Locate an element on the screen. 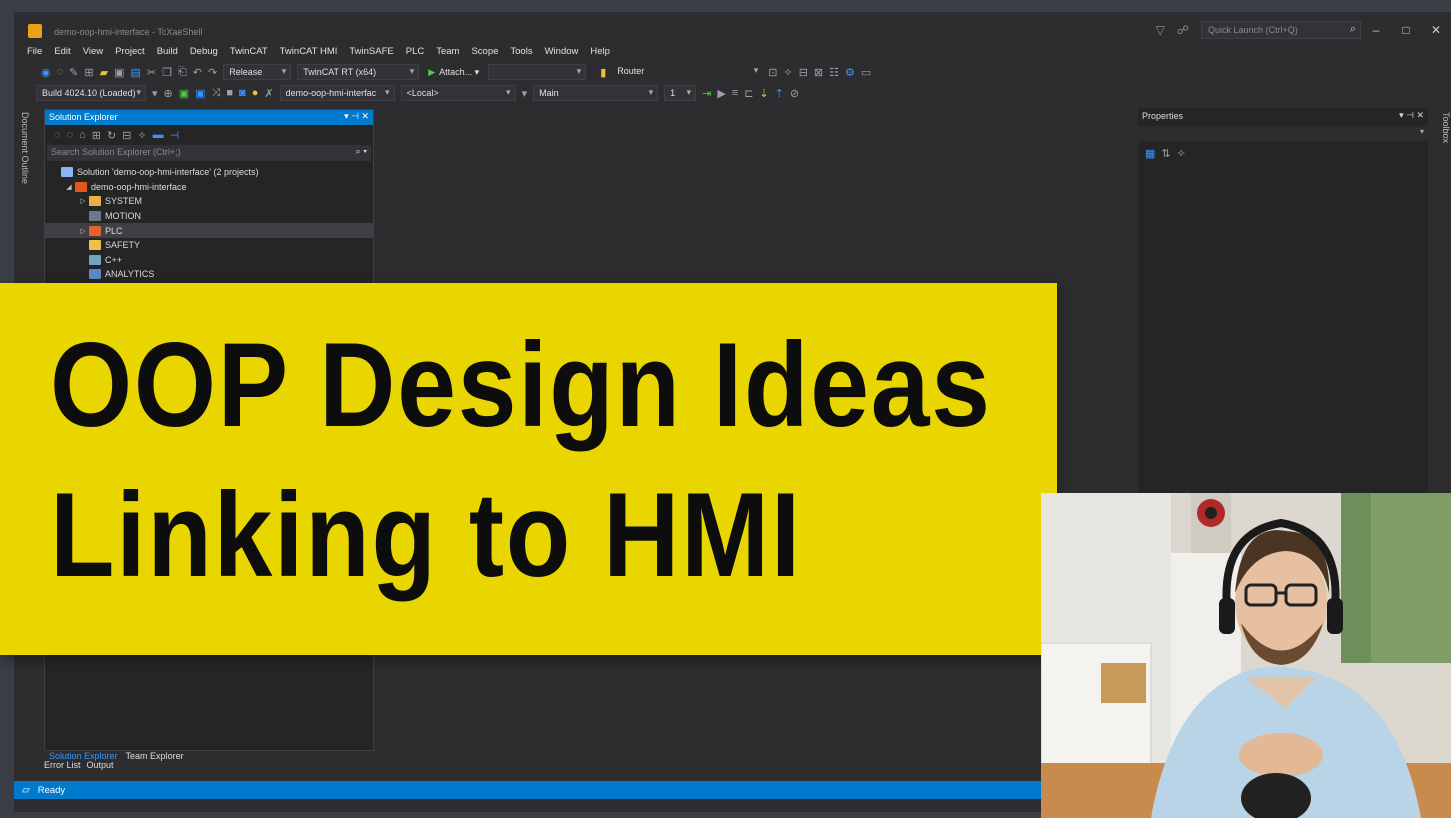  sync-icon: ↻ is located at coordinates (111, 135).